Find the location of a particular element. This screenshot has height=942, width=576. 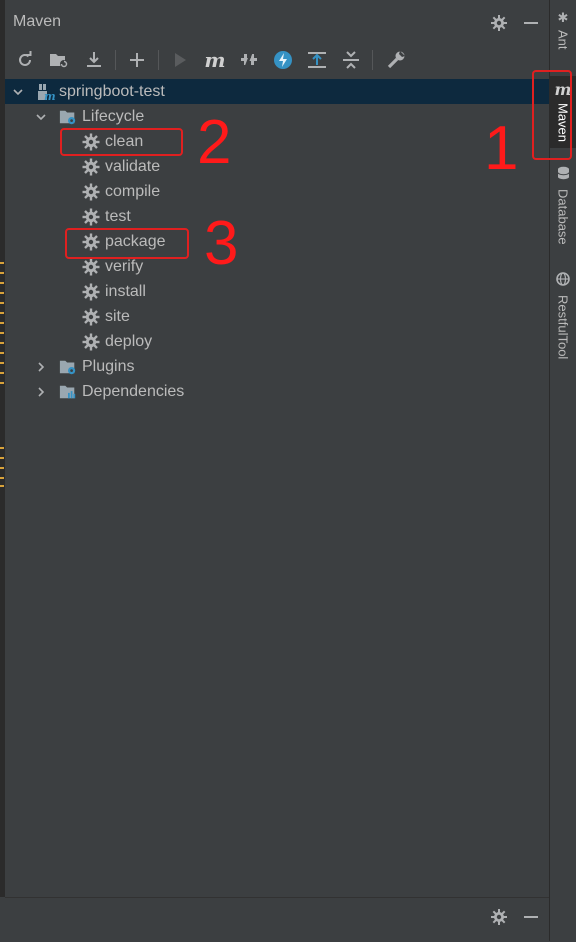

side-tab-ant: ✱ Ant is located at coordinates (563, 30).